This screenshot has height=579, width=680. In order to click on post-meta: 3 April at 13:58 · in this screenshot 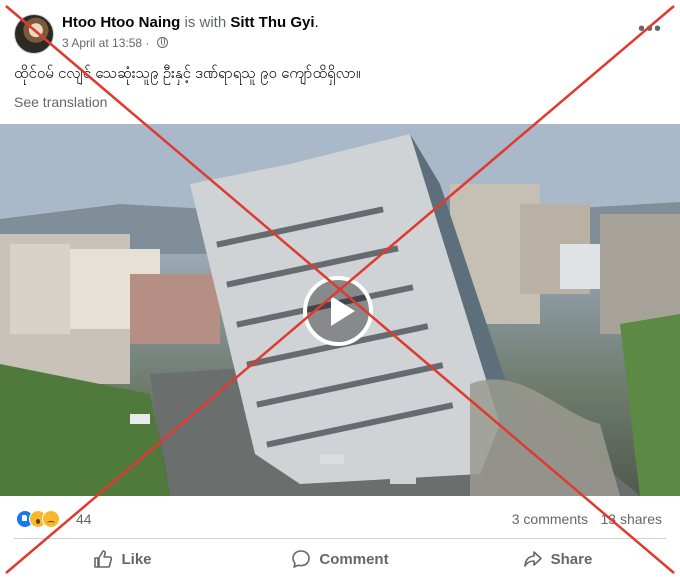, I will do `click(115, 43)`.